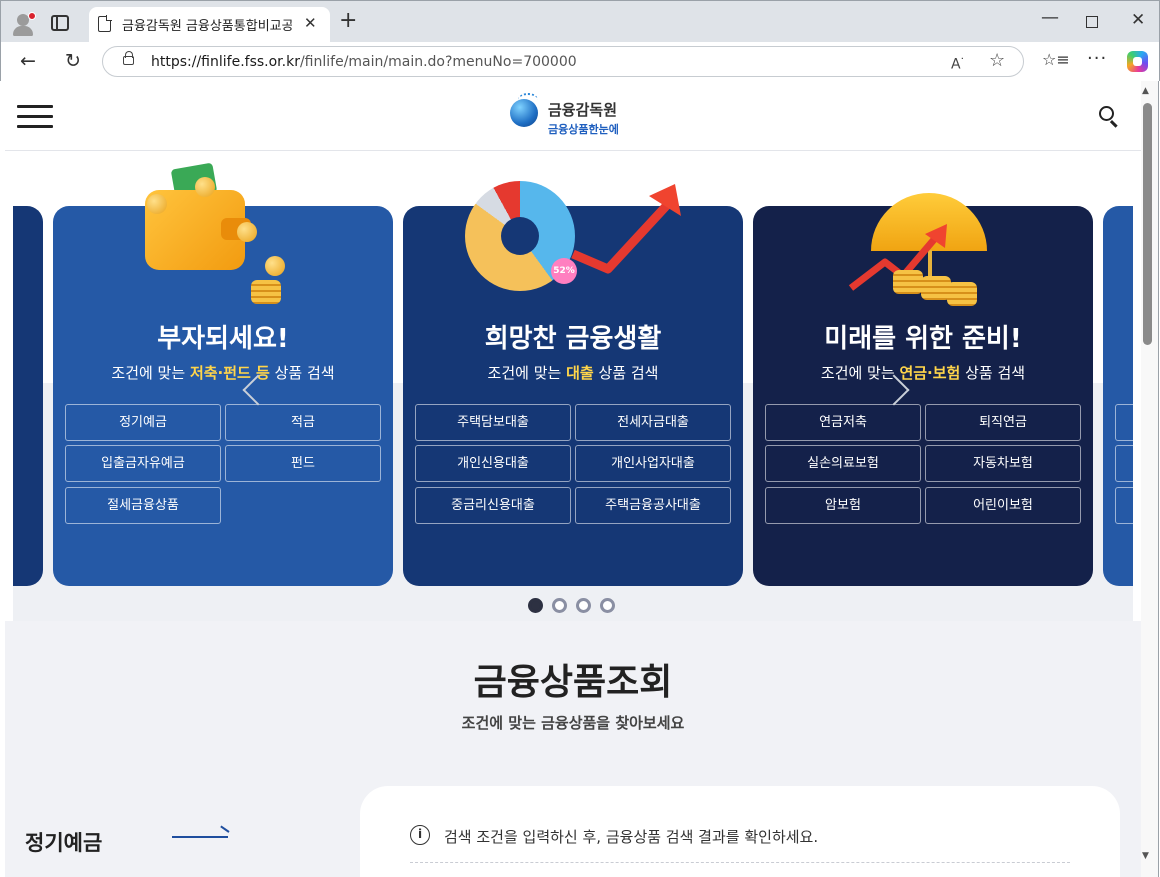  I want to click on divider, so click(740, 862).